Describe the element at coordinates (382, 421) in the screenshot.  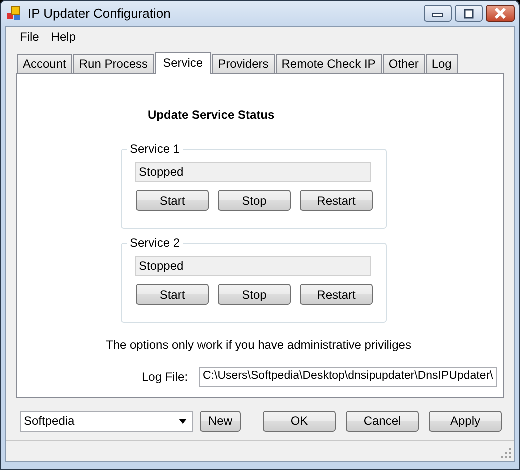
I see `dialog-button: Cancel` at that location.